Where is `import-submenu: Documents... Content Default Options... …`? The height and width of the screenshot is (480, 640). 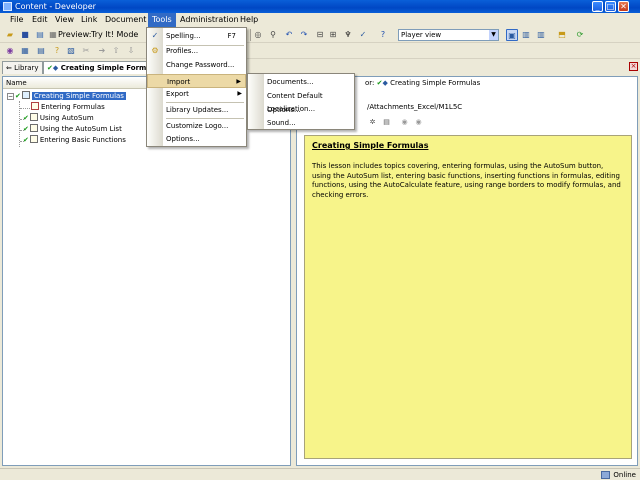 import-submenu: Documents... Content Default Options... … is located at coordinates (301, 101).